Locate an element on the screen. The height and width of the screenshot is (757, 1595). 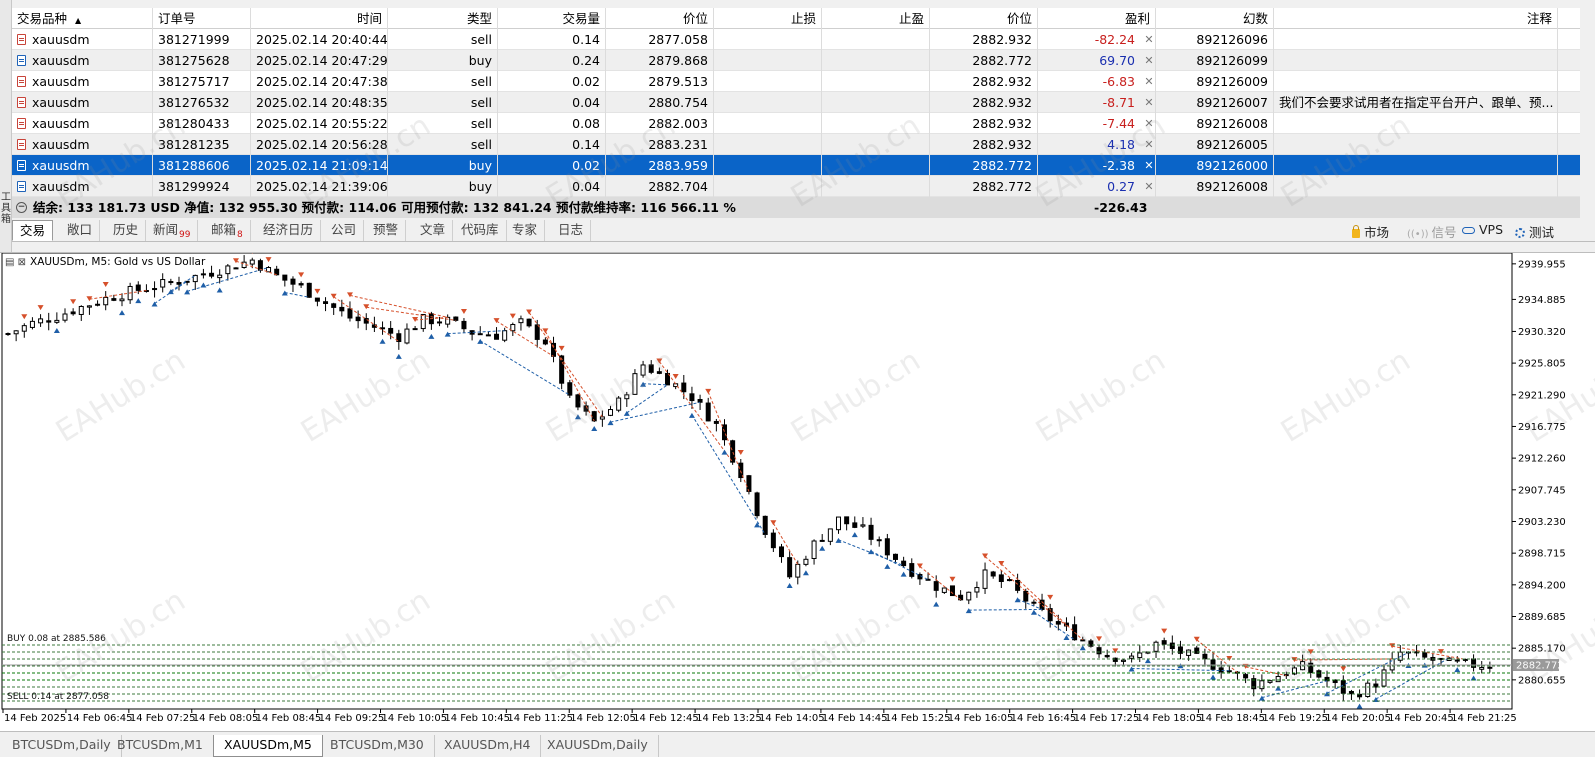
x-tick-label: 14 Feb 19:25 is located at coordinates (1295, 718).